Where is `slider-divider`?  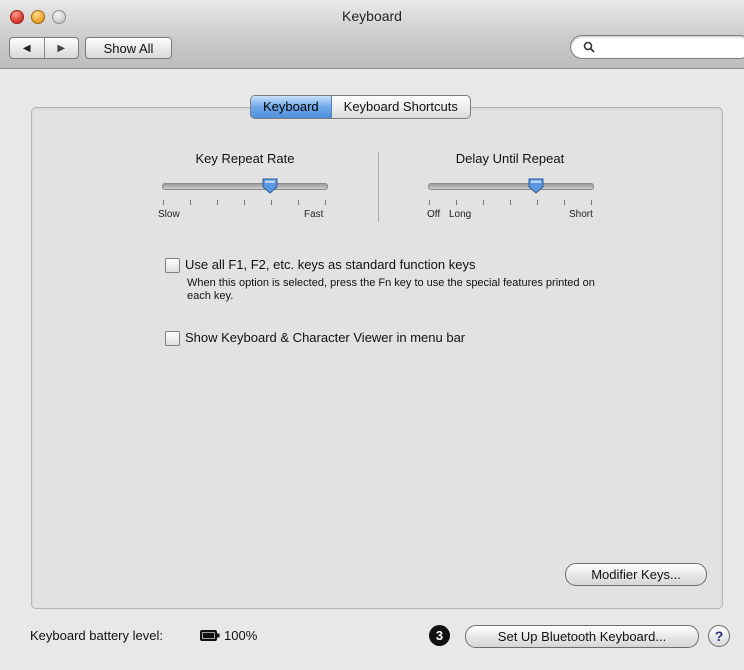 slider-divider is located at coordinates (378, 187).